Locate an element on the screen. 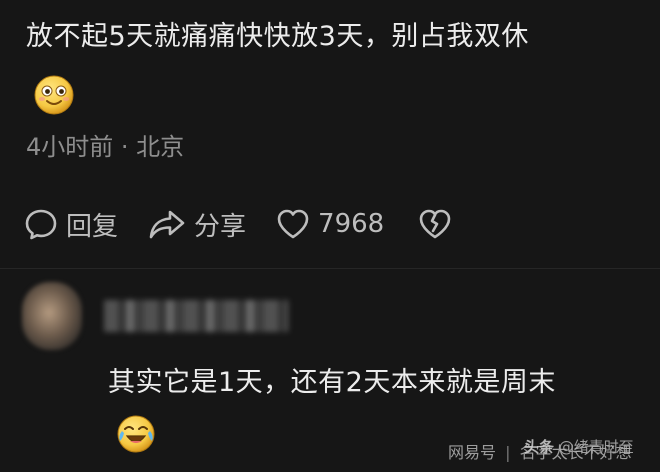  share-label: 分享 is located at coordinates (220, 226).